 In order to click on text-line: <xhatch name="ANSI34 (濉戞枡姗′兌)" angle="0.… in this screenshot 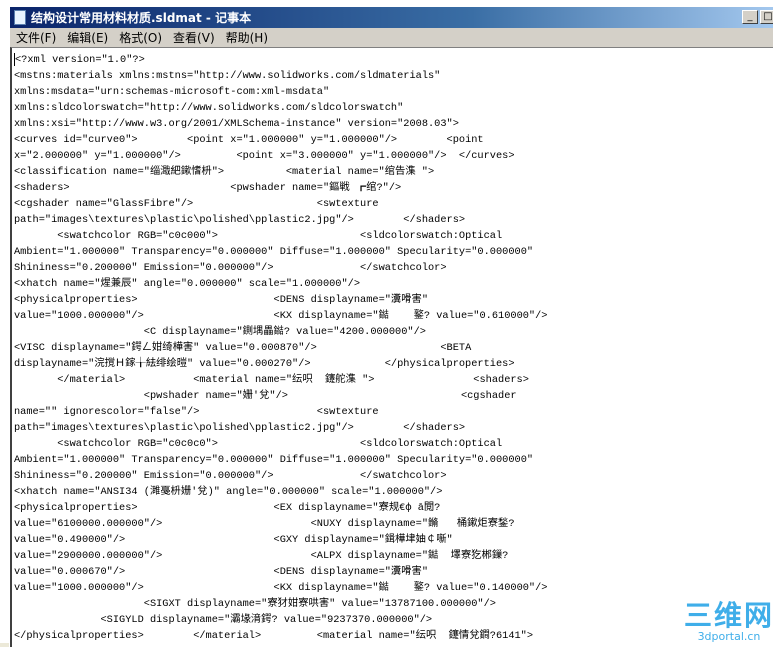, I will do `click(228, 492)`.